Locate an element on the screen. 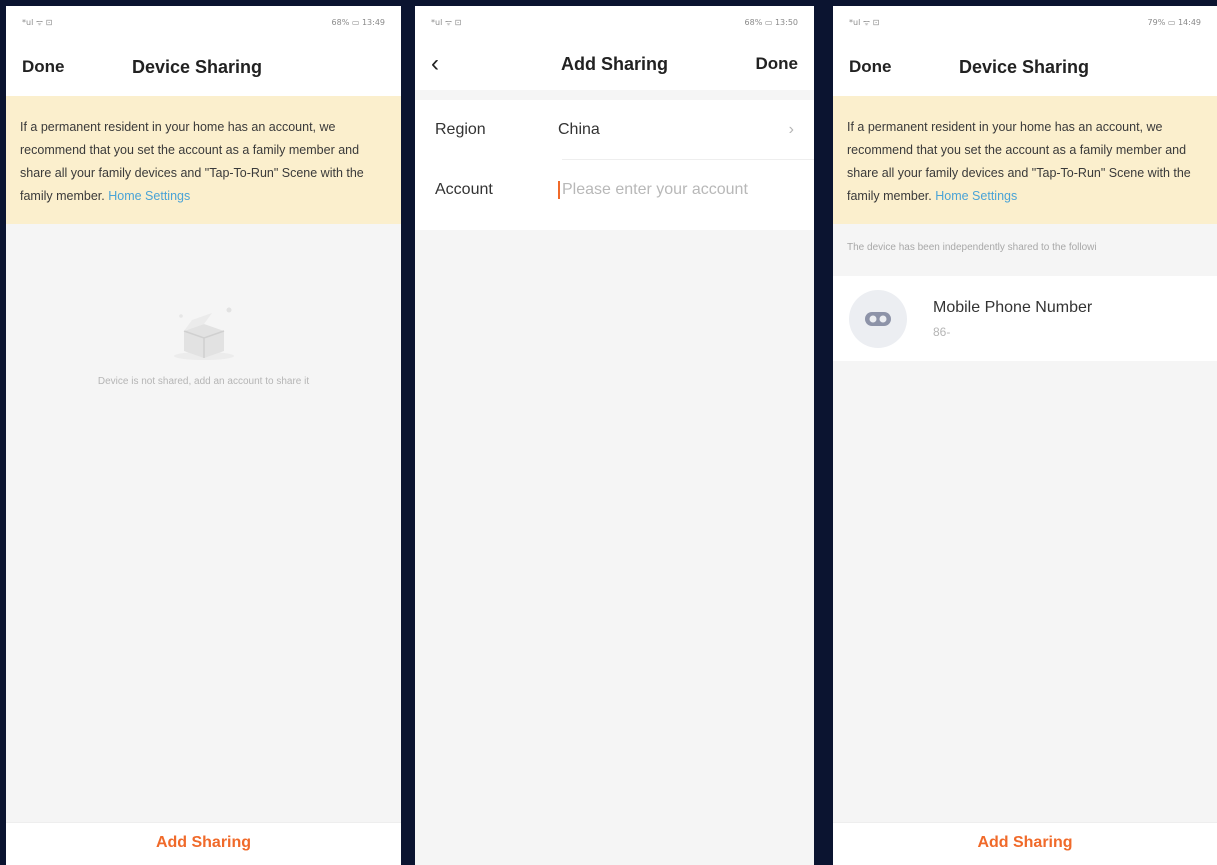  region-value: China is located at coordinates (579, 129).